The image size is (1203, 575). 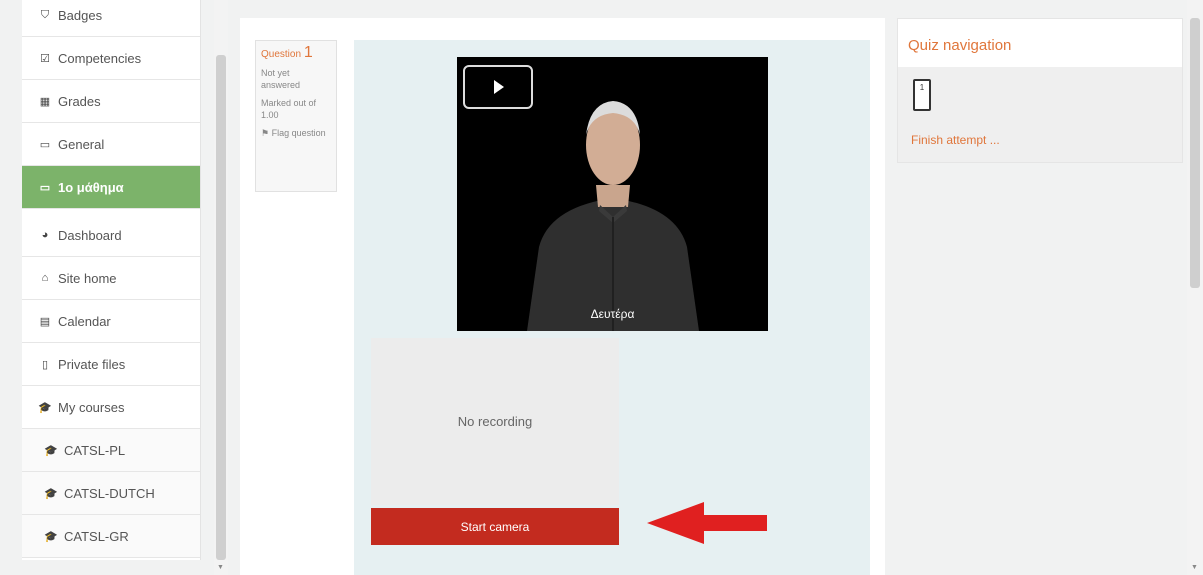 I want to click on sidebar-item-catsl-dutch: 🎓 CATSL-DUTCH, so click(x=111, y=493).